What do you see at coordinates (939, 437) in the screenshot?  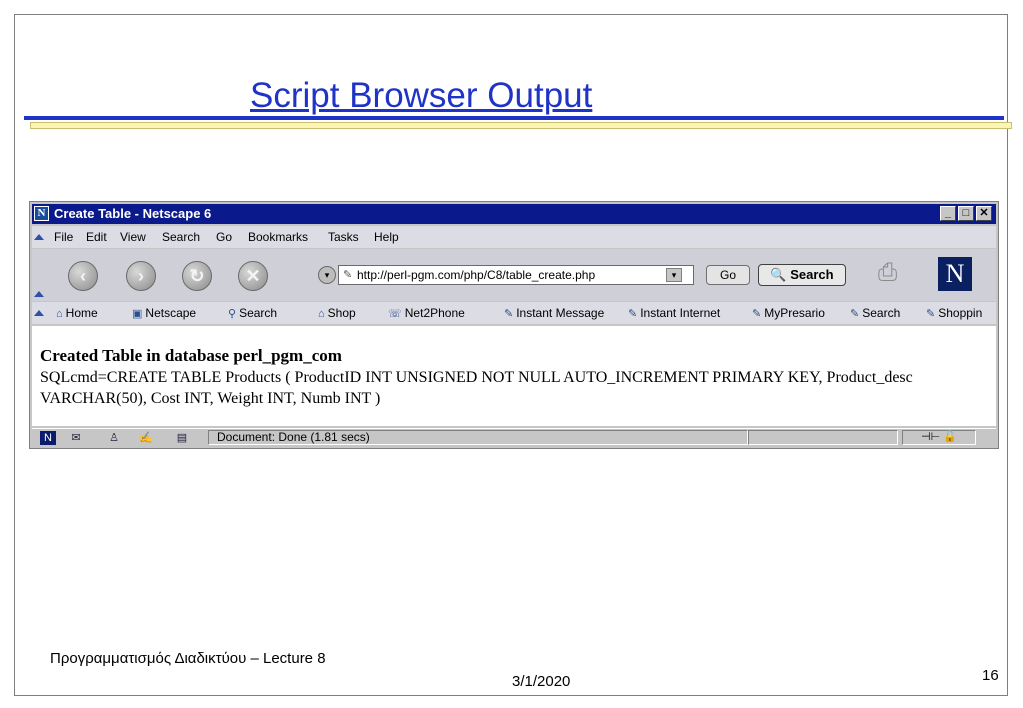 I see `security-lock-icon: ⊣⊢ 🔓` at bounding box center [939, 437].